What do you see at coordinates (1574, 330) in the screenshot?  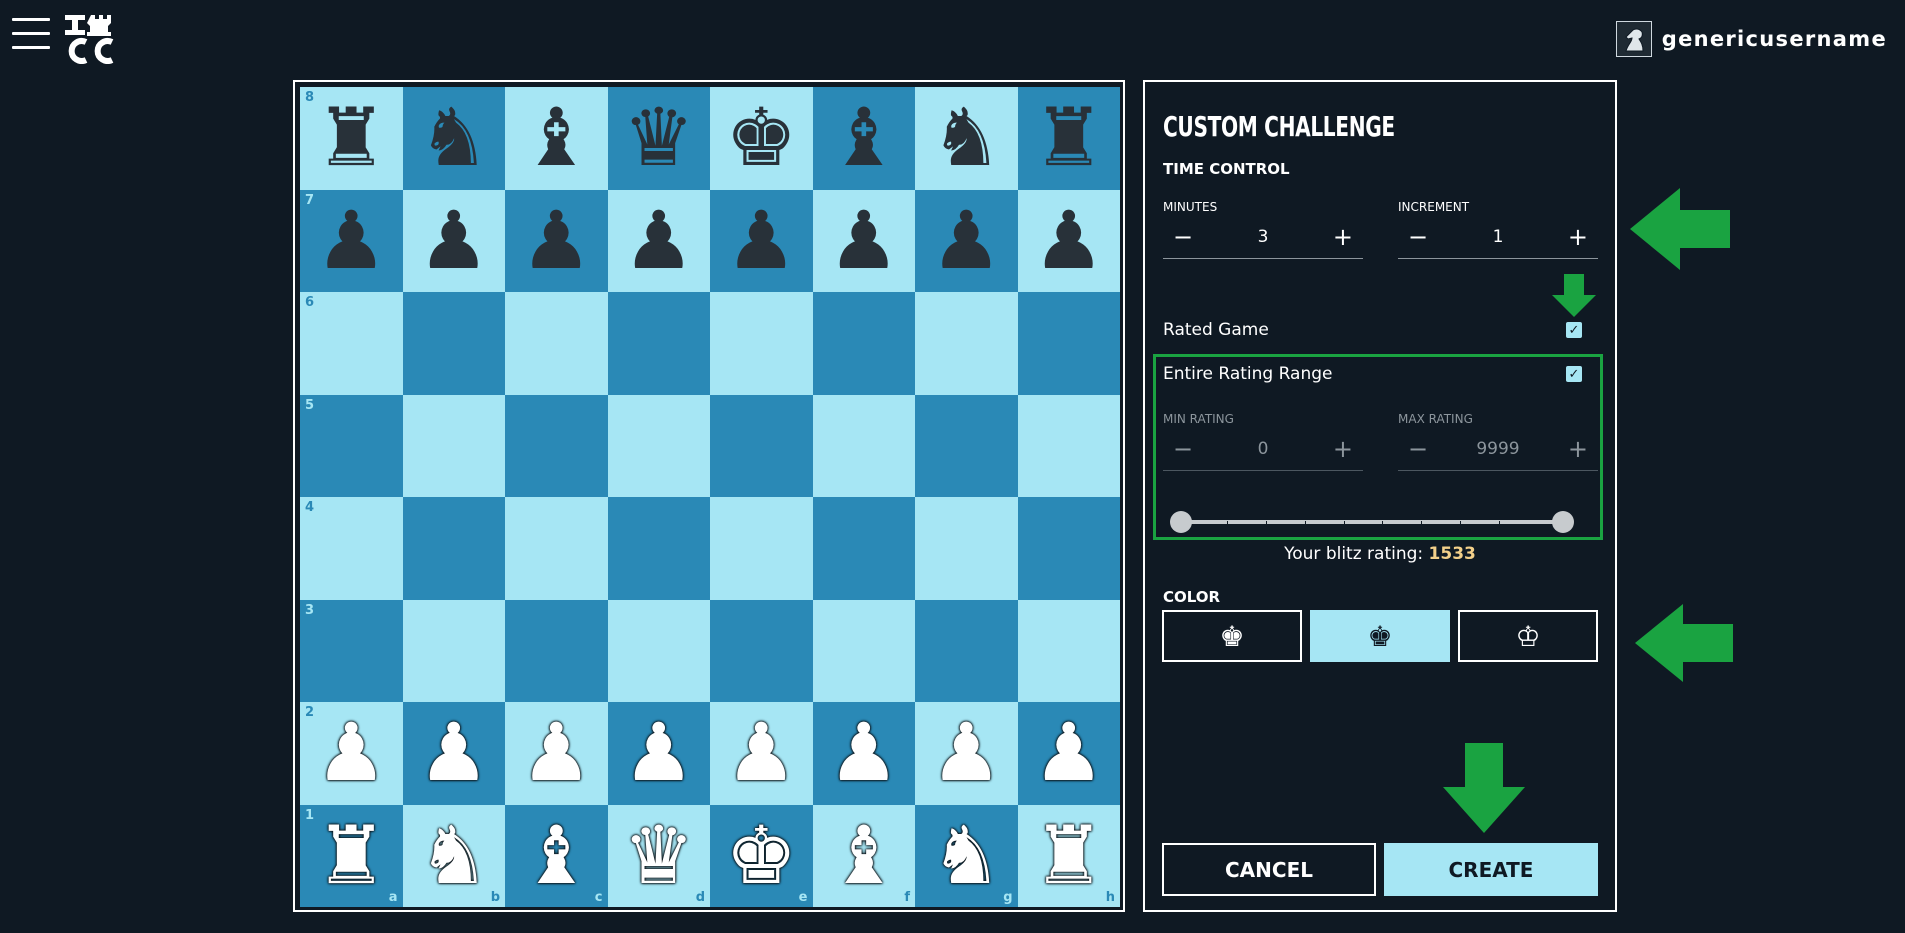 I see `rated-game-checkbox: ✓` at bounding box center [1574, 330].